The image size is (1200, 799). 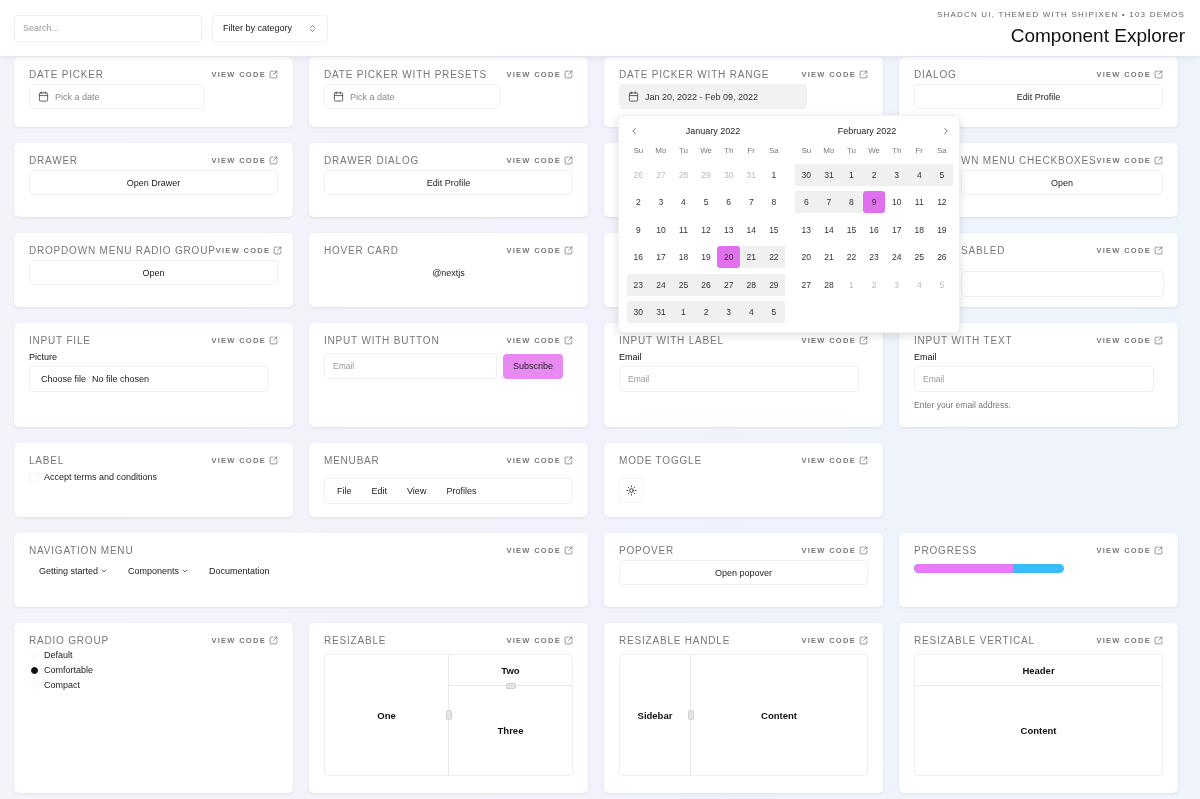 What do you see at coordinates (963, 340) in the screenshot?
I see `card-title: INPUT WITH TEXT` at bounding box center [963, 340].